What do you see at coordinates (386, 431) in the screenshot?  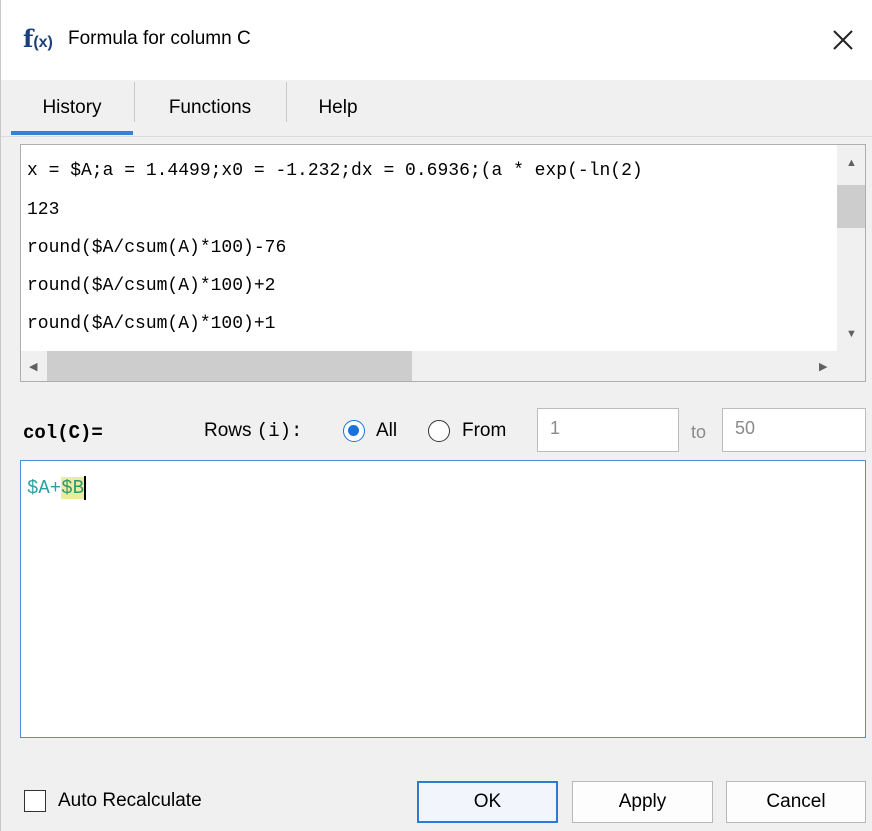 I see `rows-all-label: All` at bounding box center [386, 431].